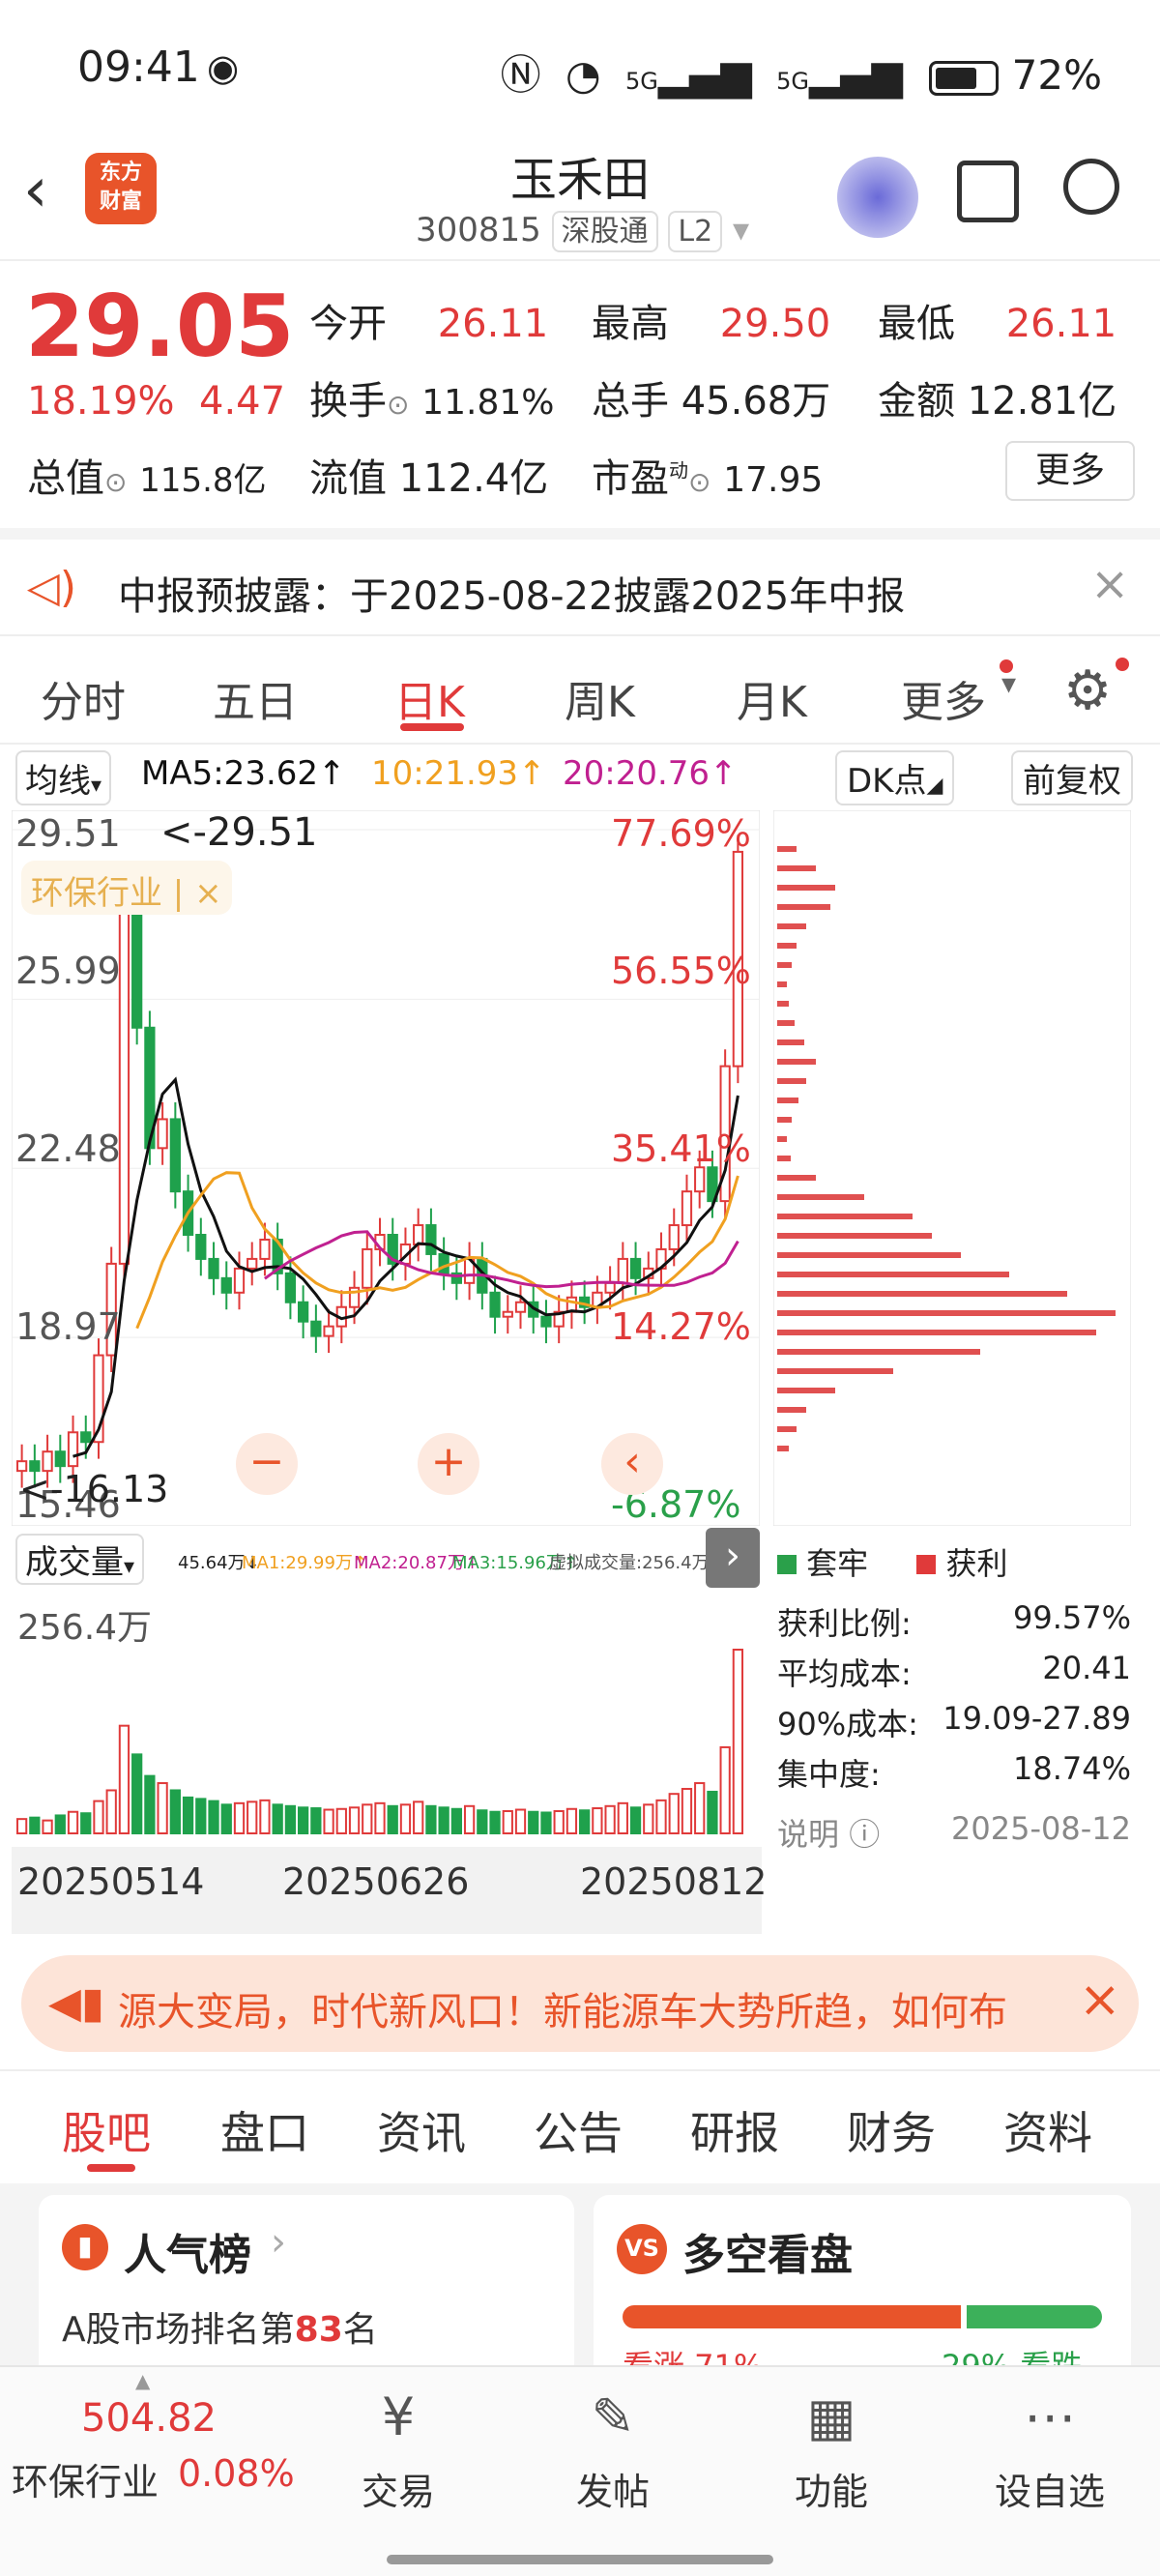 The image size is (1160, 2576). I want to click on subtab-news: 资讯, so click(421, 2130).